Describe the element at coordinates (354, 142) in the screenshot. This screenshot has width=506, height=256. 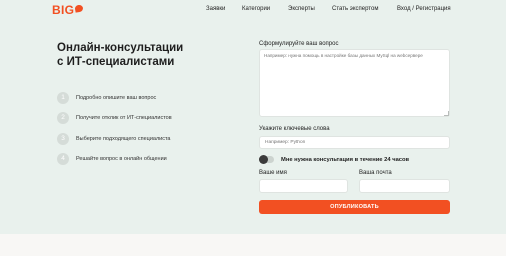
I see `keywords-input` at that location.